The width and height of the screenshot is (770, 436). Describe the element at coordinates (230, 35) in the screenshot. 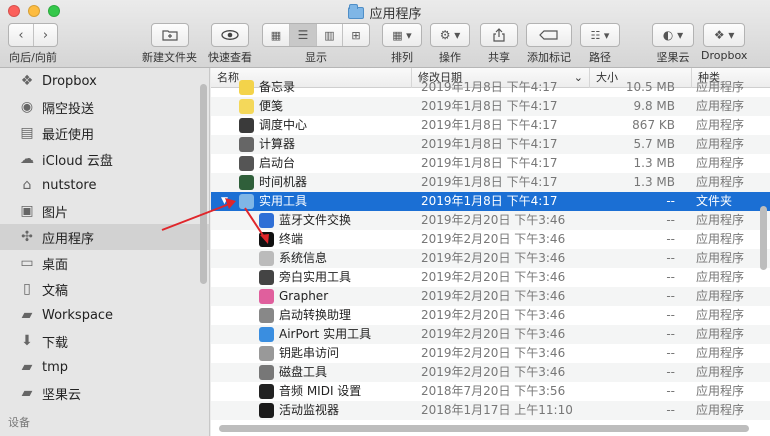

I see `quicklook-button` at that location.